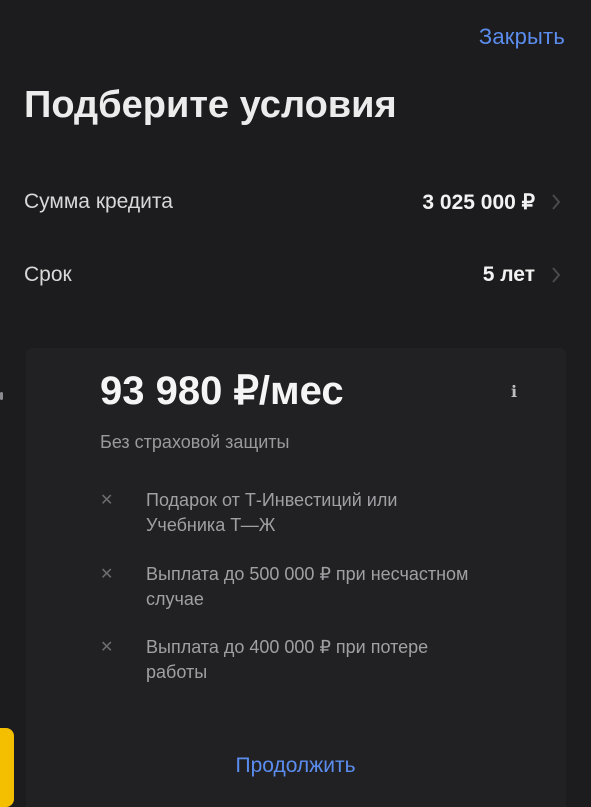  I want to click on feature-item: ✕ Выплата до 400 000 ₽ при потере работы, so click(320, 660).